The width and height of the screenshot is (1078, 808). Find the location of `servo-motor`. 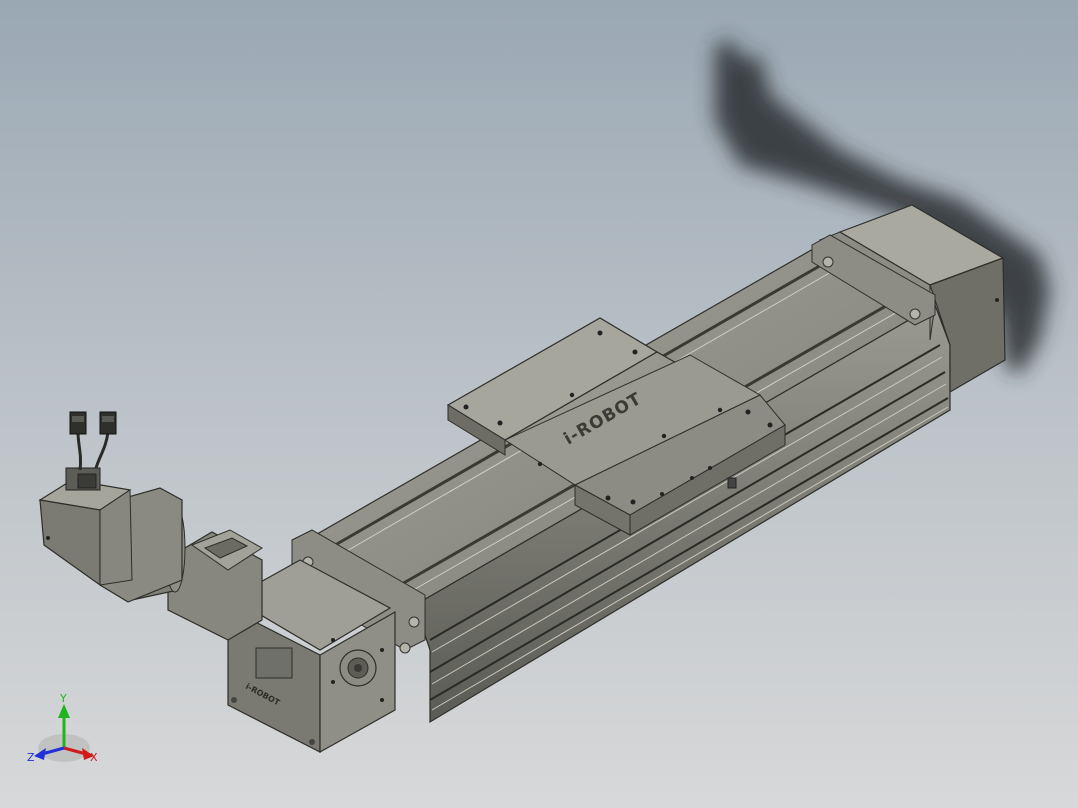

servo-motor is located at coordinates (110, 535).